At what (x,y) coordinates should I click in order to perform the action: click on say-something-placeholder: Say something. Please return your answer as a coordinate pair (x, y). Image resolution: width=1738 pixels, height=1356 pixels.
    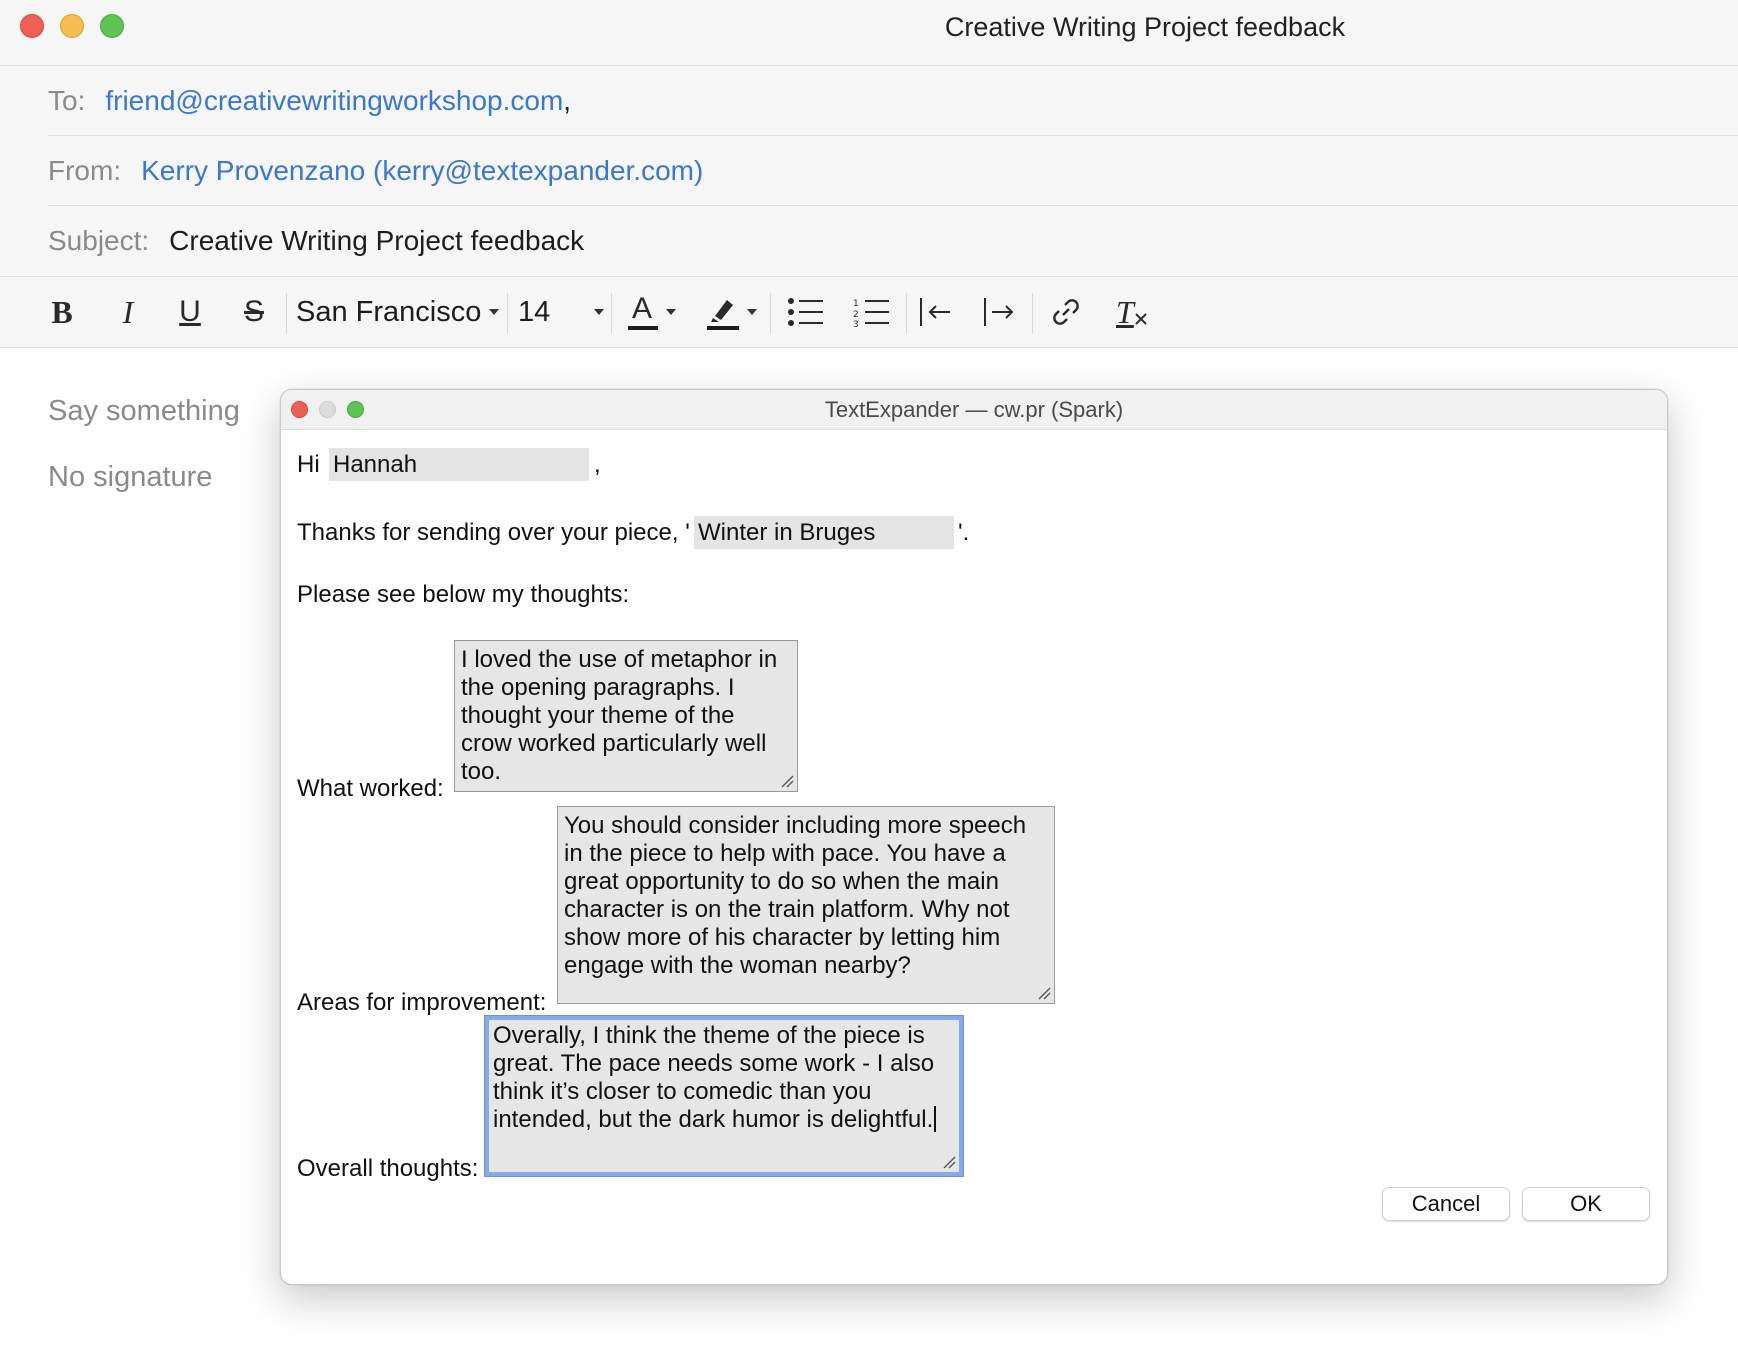
    Looking at the image, I should click on (144, 411).